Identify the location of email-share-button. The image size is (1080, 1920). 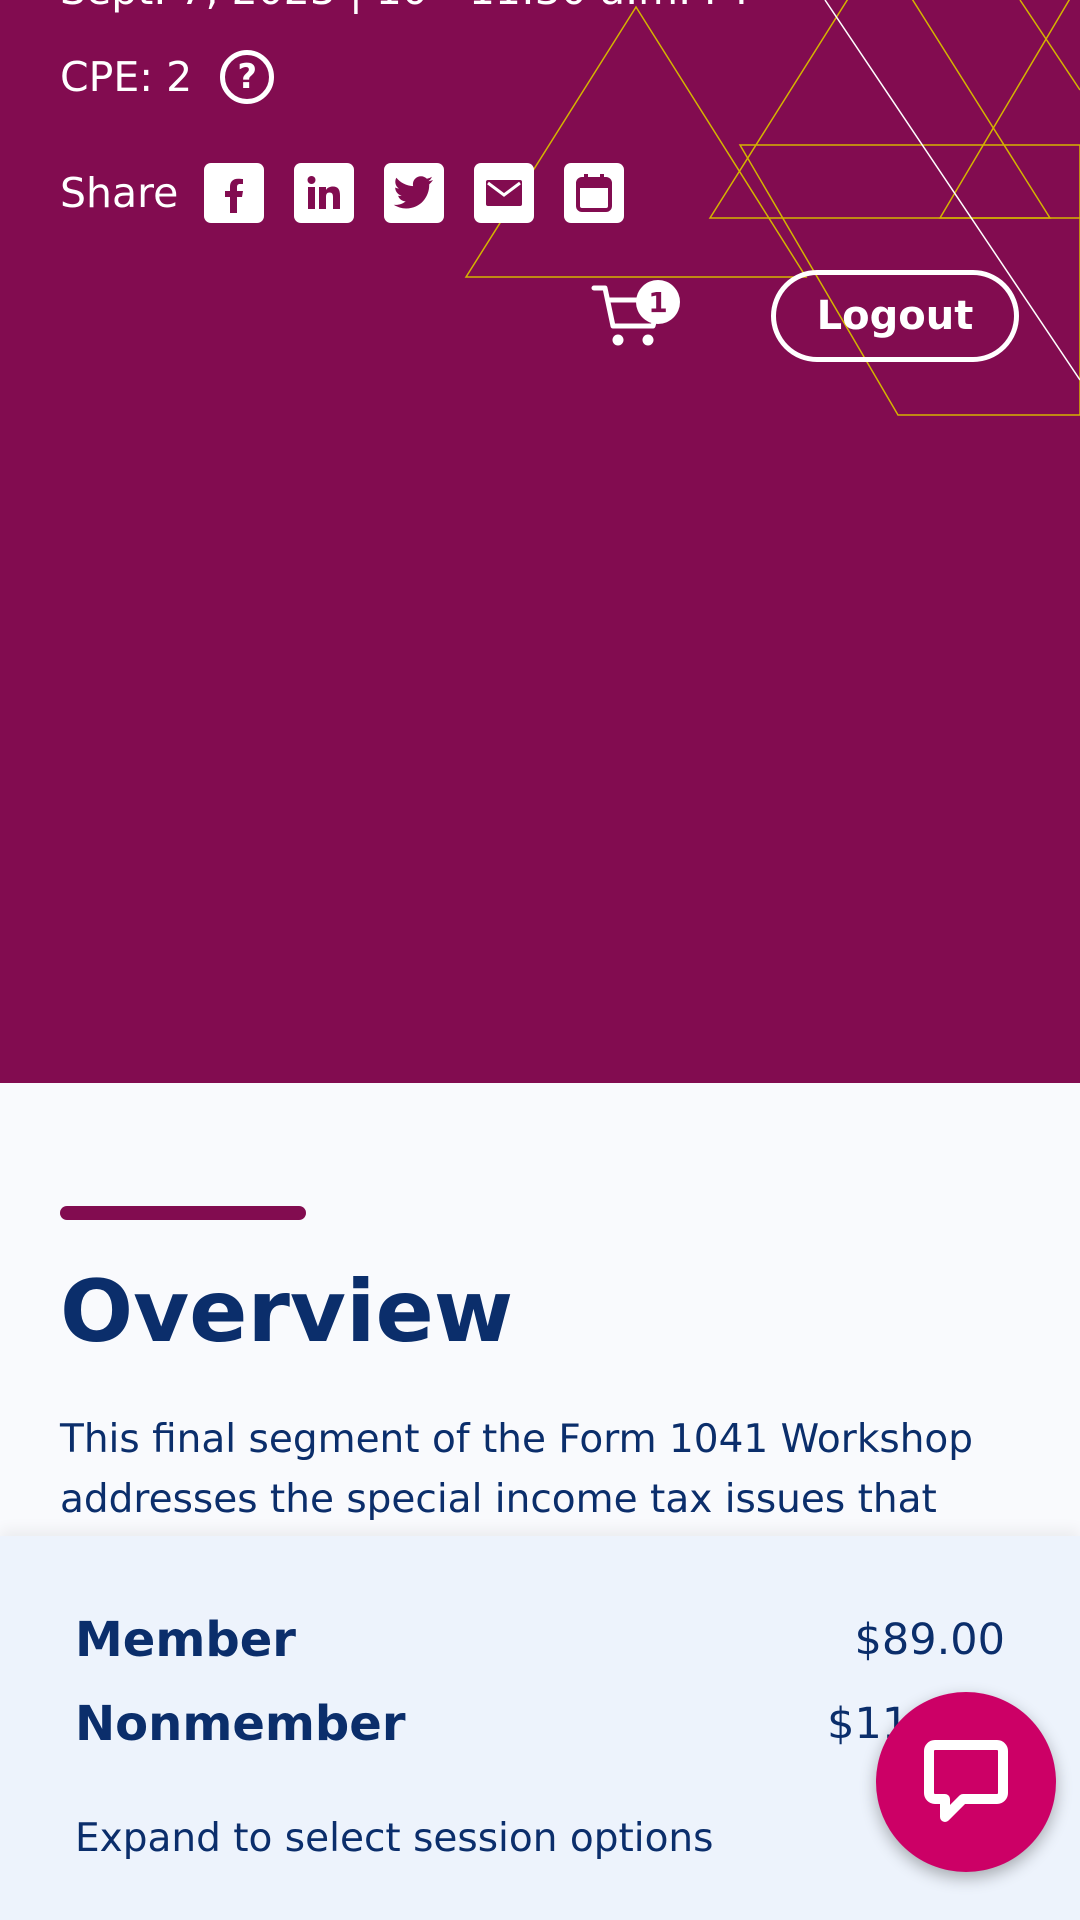
(504, 193).